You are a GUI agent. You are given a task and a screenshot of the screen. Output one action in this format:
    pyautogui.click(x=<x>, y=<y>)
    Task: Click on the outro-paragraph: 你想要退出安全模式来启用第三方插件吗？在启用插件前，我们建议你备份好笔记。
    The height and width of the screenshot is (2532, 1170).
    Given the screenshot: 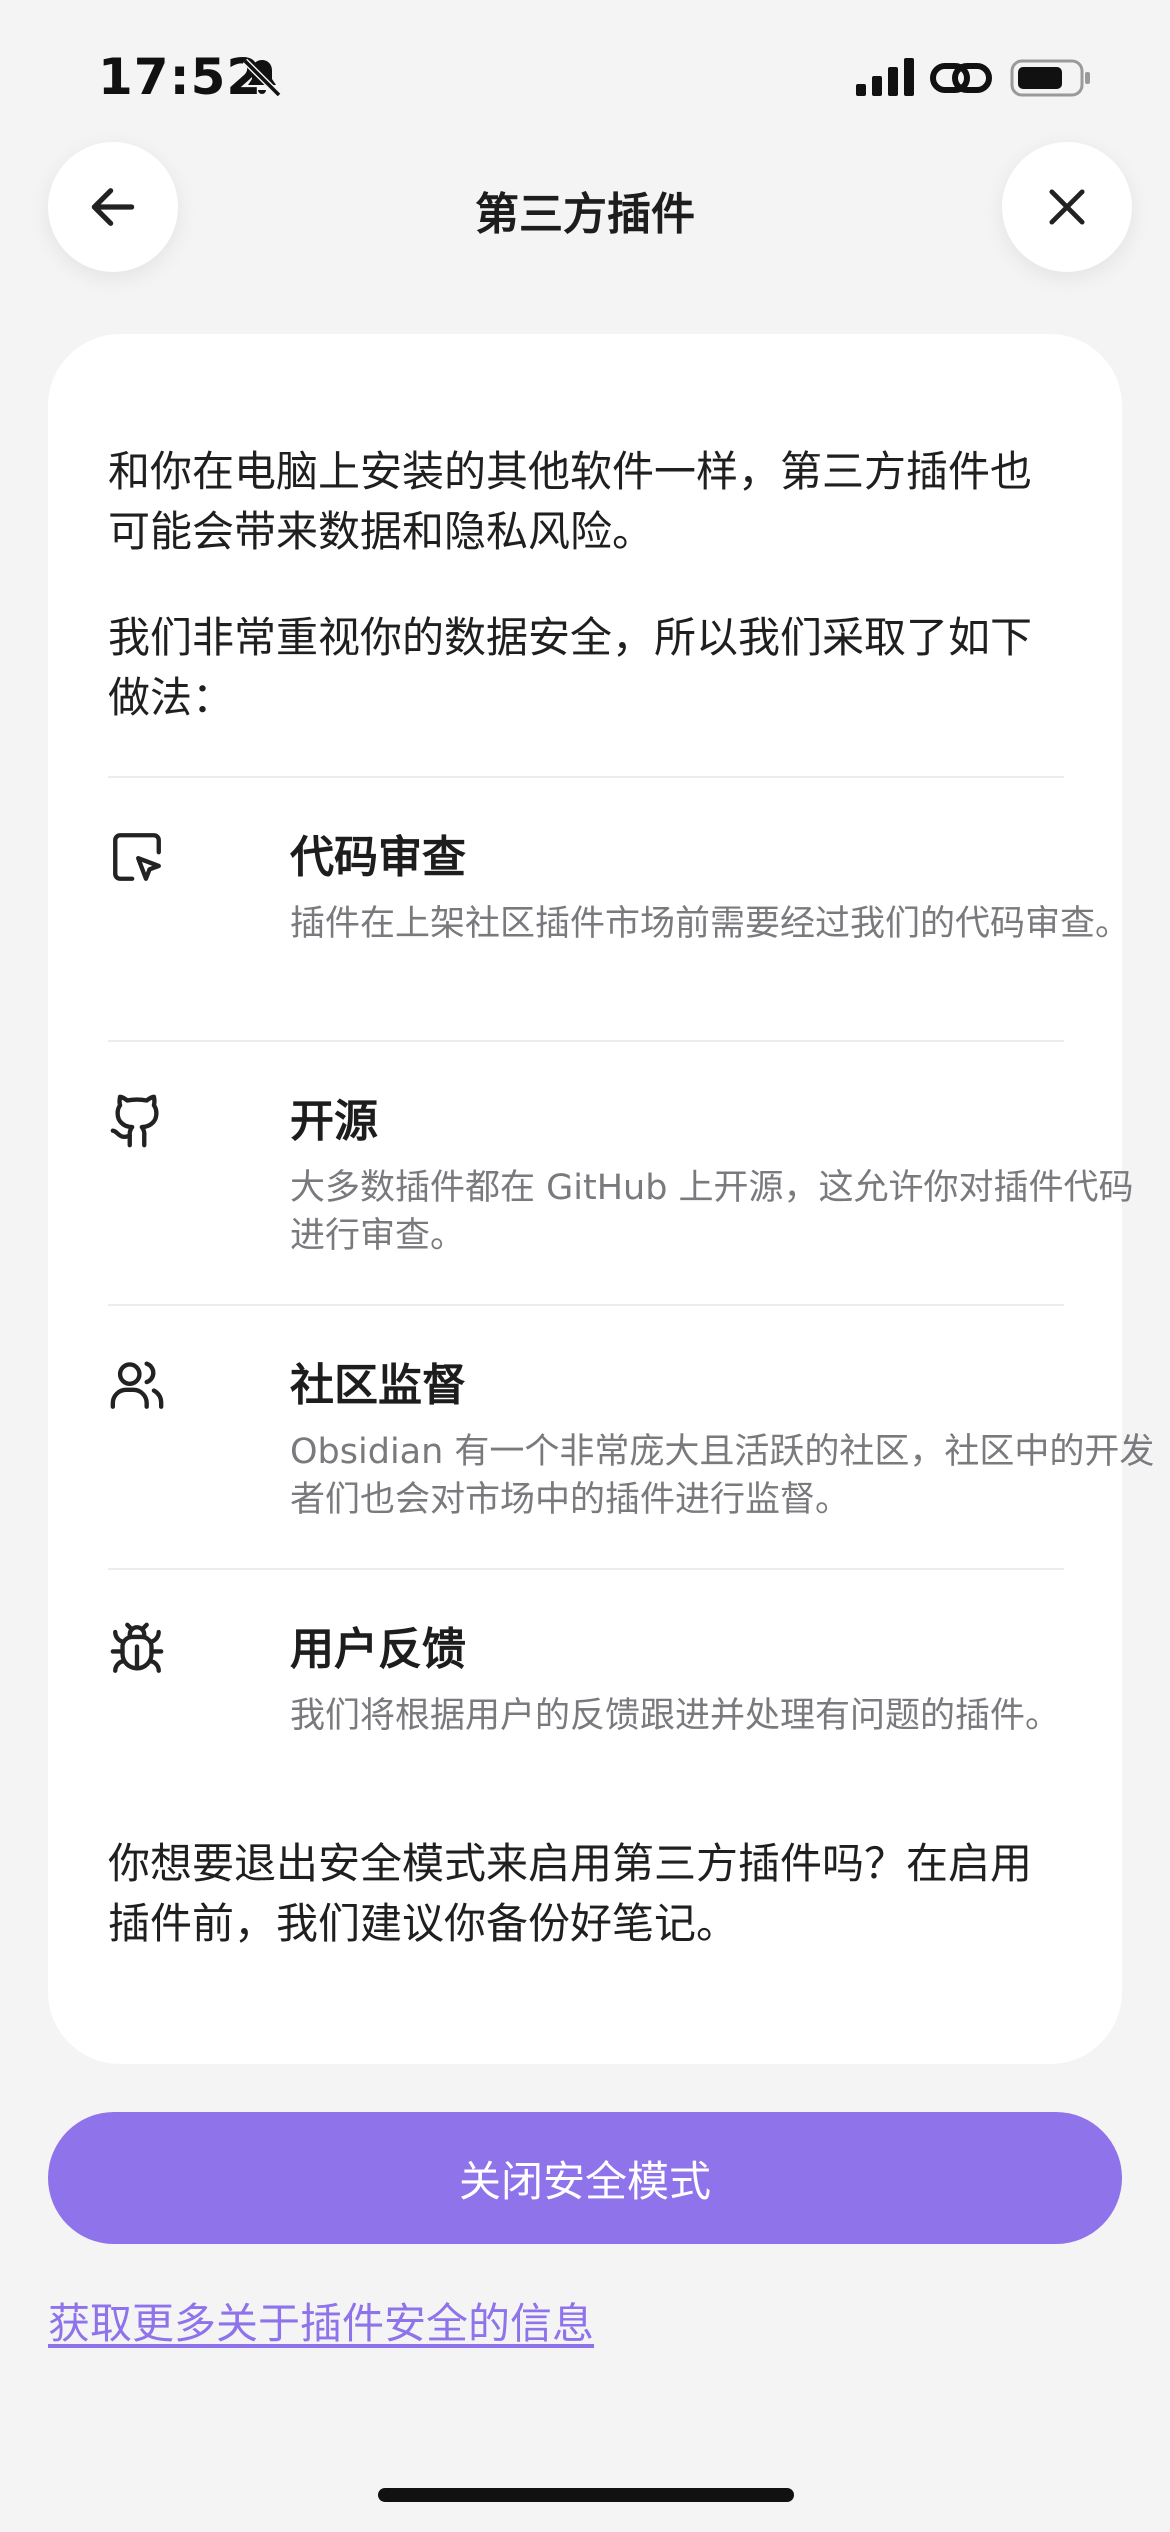 What is the action you would take?
    pyautogui.click(x=570, y=1893)
    